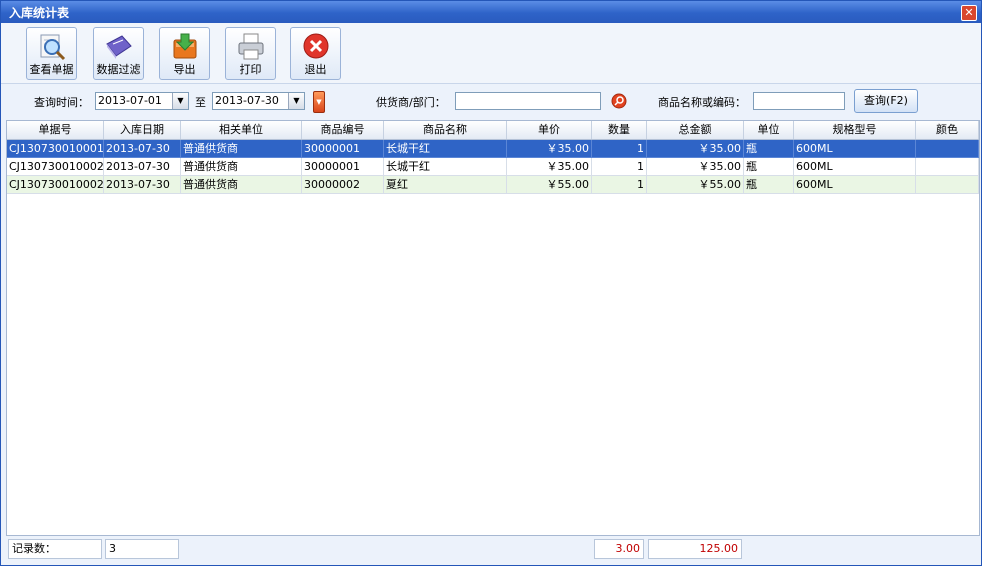 The height and width of the screenshot is (566, 982). Describe the element at coordinates (142, 130) in the screenshot. I see `col-header-date: 入库日期` at that location.